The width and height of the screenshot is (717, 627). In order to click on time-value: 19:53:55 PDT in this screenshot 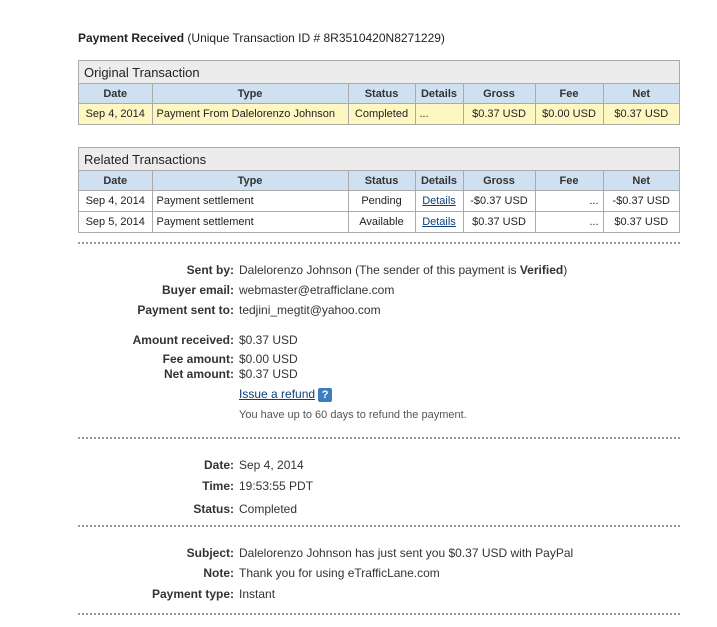, I will do `click(276, 486)`.